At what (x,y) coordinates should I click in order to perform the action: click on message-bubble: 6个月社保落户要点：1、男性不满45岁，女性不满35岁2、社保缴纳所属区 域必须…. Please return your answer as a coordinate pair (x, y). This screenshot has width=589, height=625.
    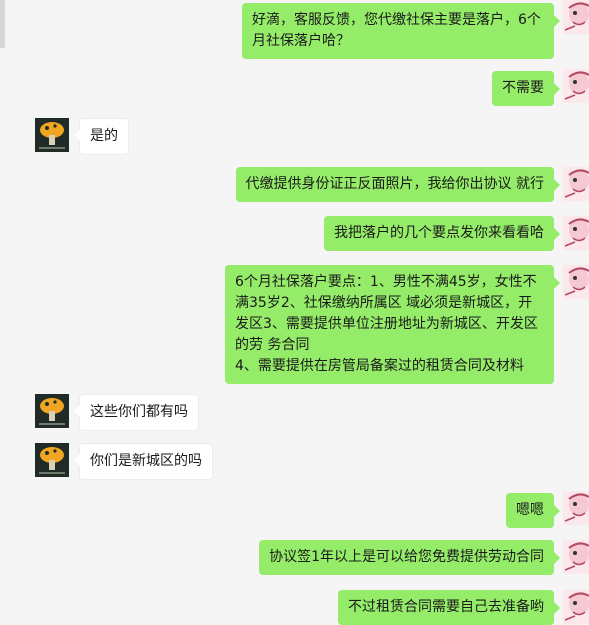
    Looking at the image, I should click on (392, 324).